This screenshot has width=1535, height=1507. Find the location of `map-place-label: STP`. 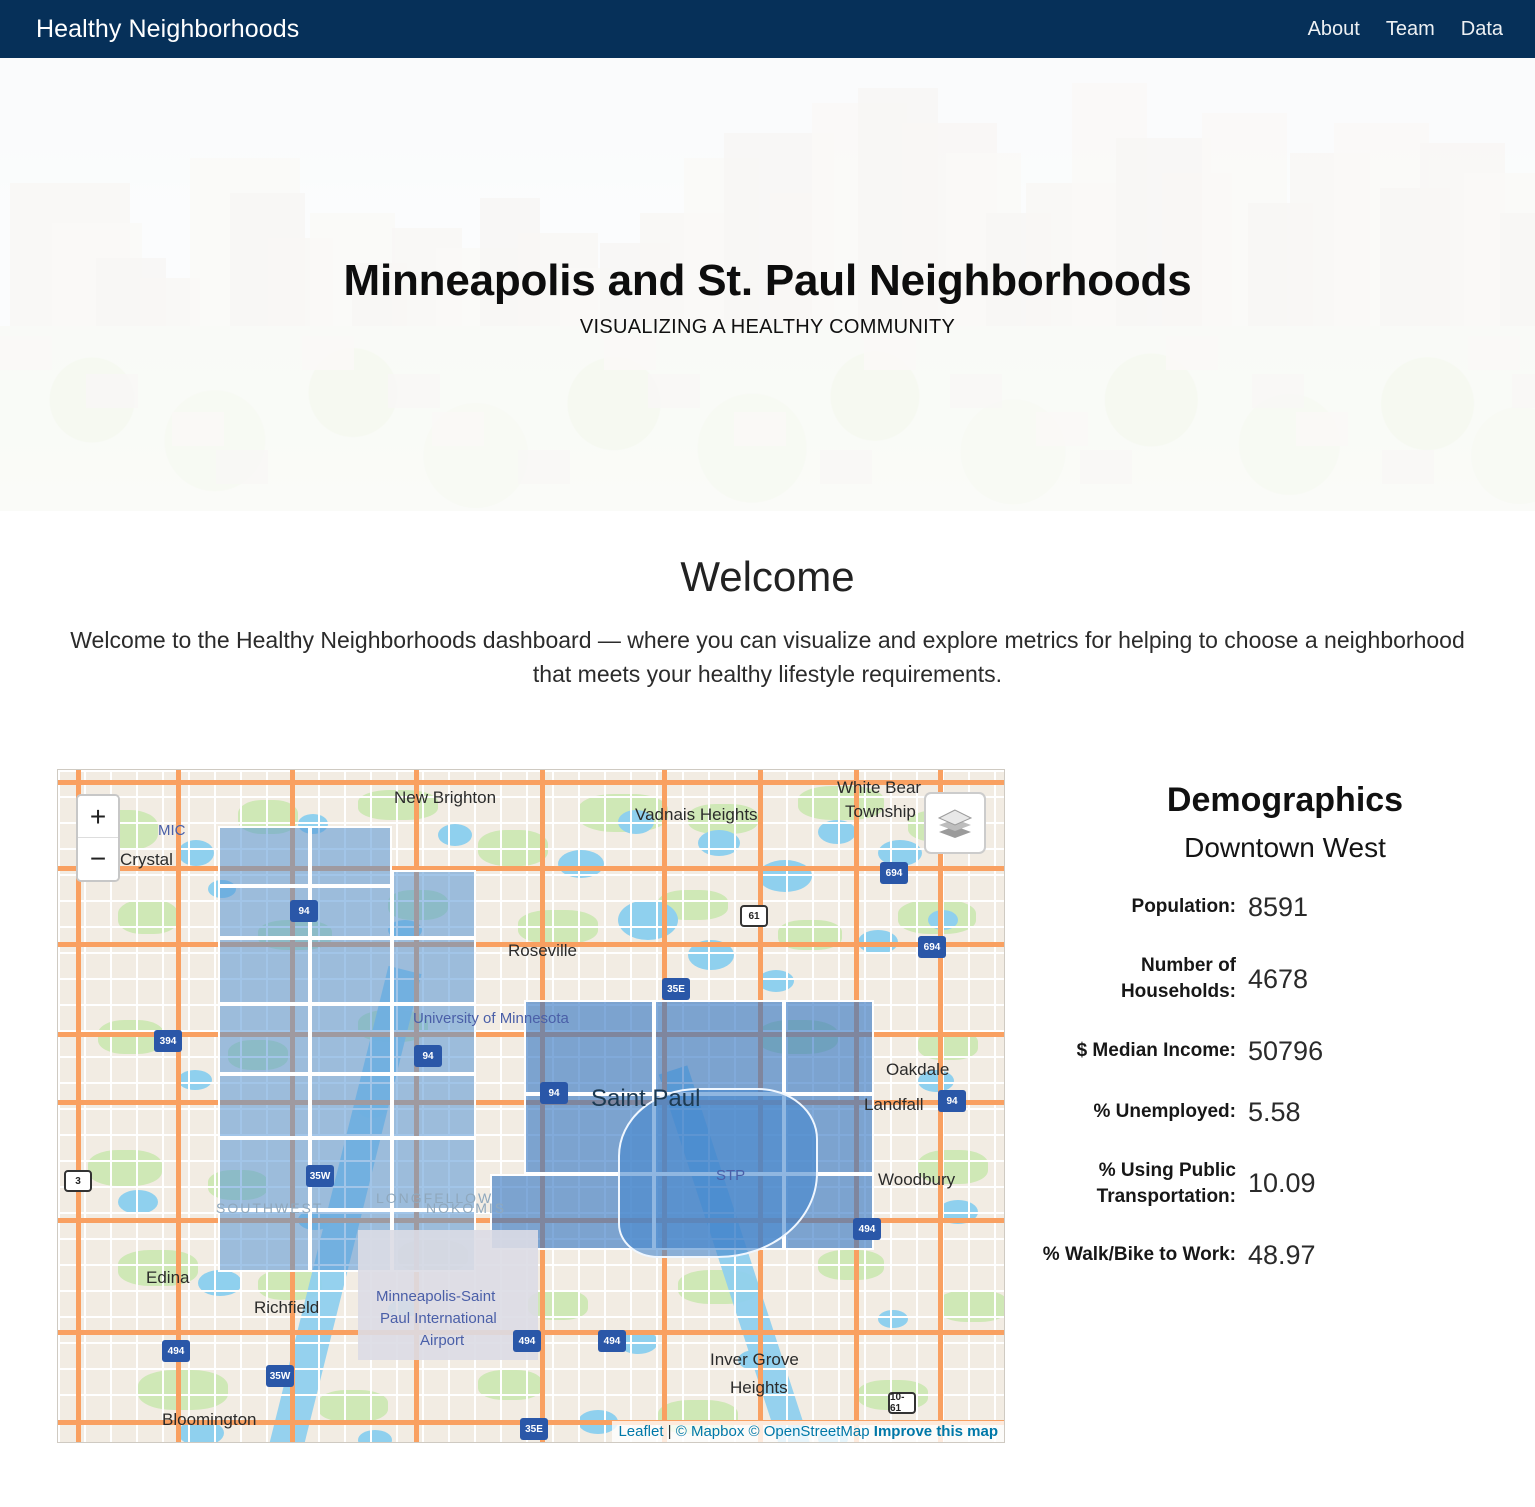

map-place-label: STP is located at coordinates (731, 1176).